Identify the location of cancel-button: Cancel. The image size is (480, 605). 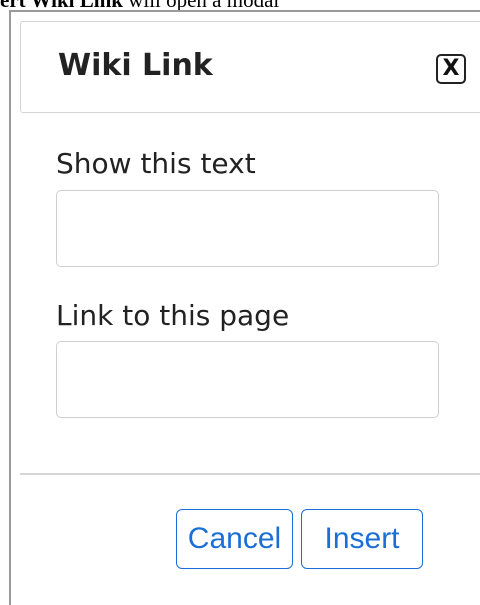
(234, 539).